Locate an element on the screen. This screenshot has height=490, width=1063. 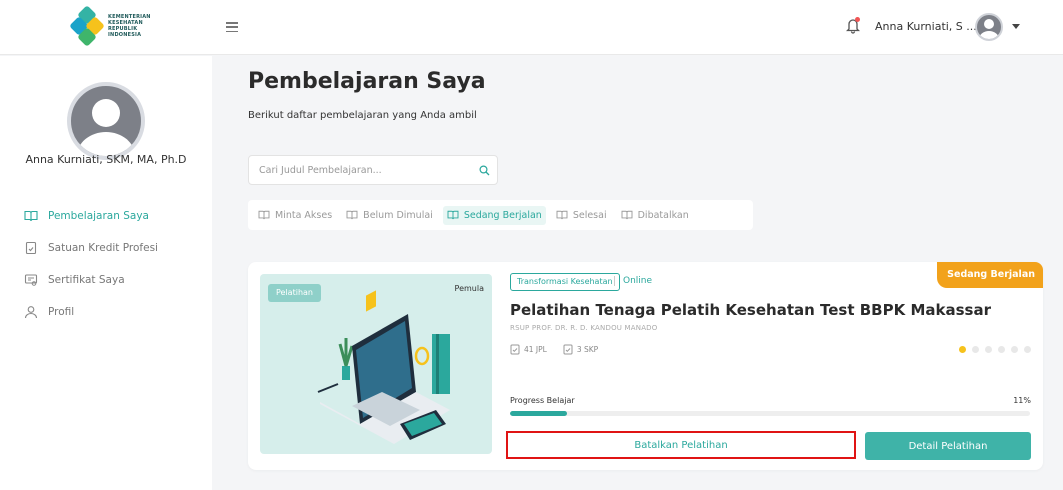
course-meta: 41 JPL 3 SKP is located at coordinates (554, 349).